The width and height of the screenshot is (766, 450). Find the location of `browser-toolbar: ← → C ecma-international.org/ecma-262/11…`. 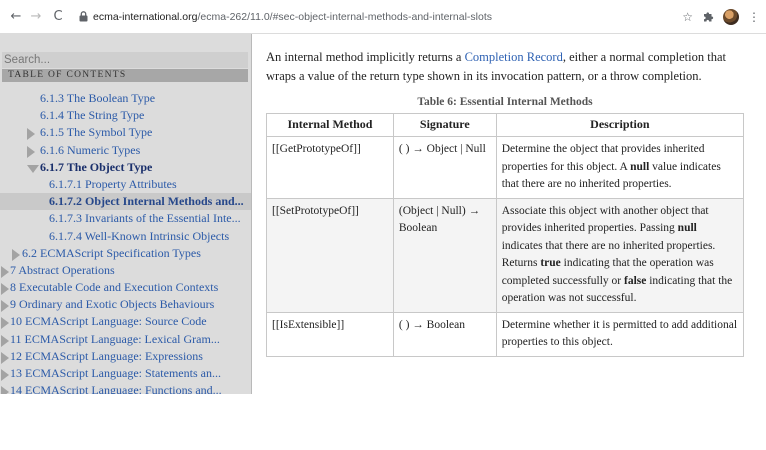

browser-toolbar: ← → C ecma-international.org/ecma-262/11… is located at coordinates (383, 17).